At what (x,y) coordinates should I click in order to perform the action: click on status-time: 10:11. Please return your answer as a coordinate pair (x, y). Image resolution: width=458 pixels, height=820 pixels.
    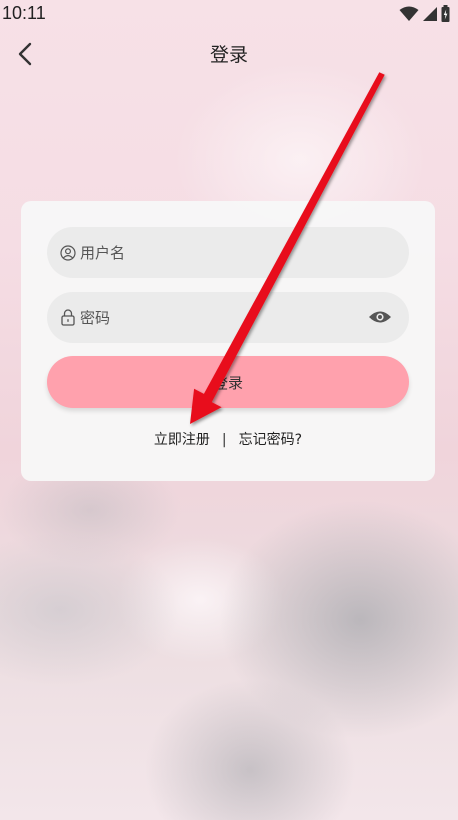
    Looking at the image, I should click on (24, 13).